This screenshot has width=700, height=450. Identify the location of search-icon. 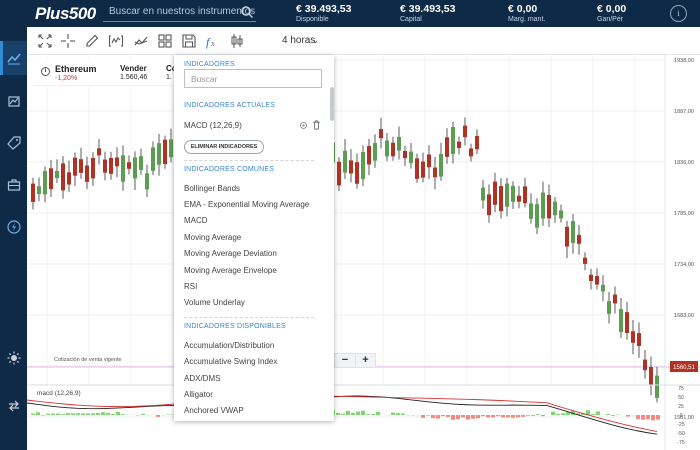
(247, 12).